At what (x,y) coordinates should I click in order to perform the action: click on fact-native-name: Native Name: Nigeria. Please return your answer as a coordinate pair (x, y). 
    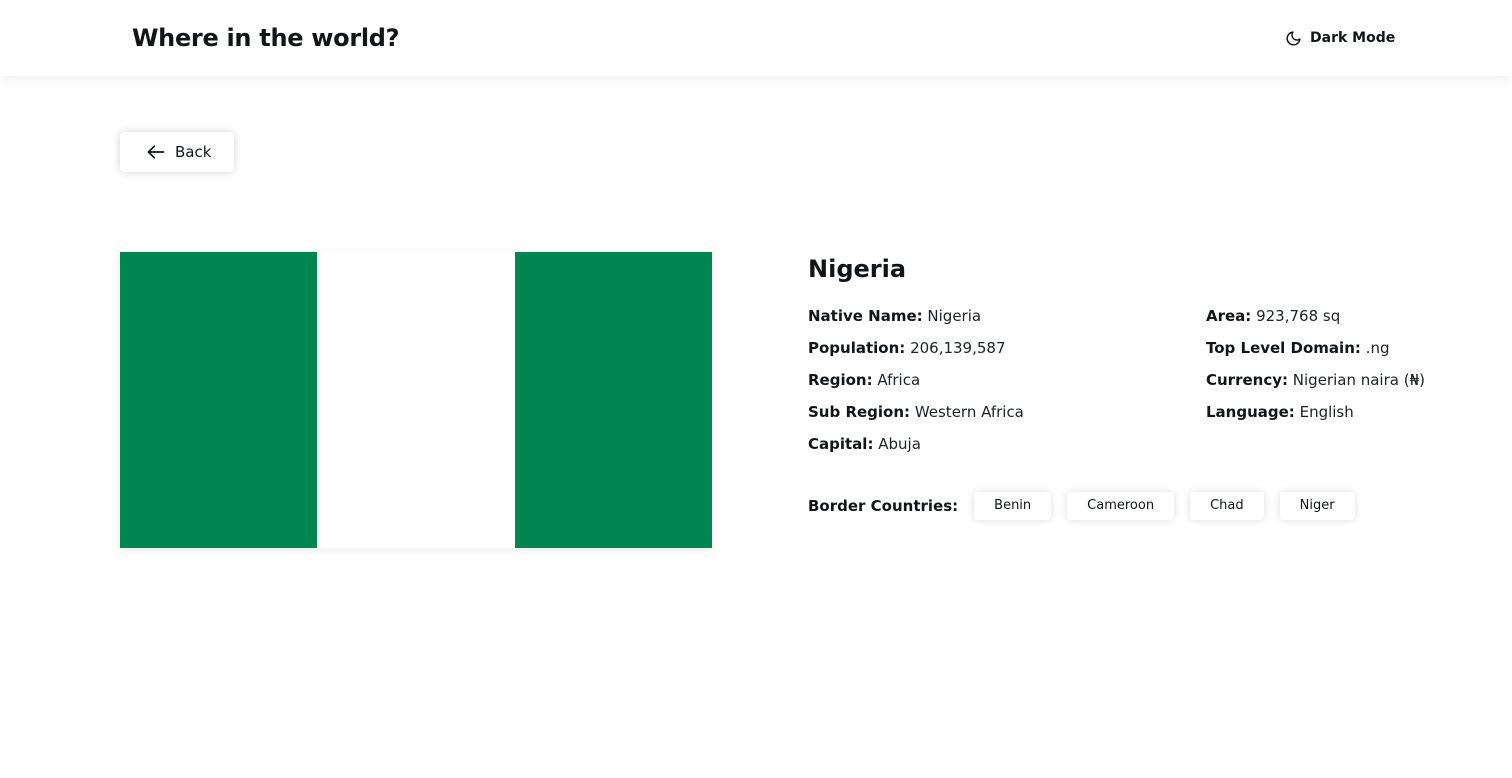
    Looking at the image, I should click on (916, 320).